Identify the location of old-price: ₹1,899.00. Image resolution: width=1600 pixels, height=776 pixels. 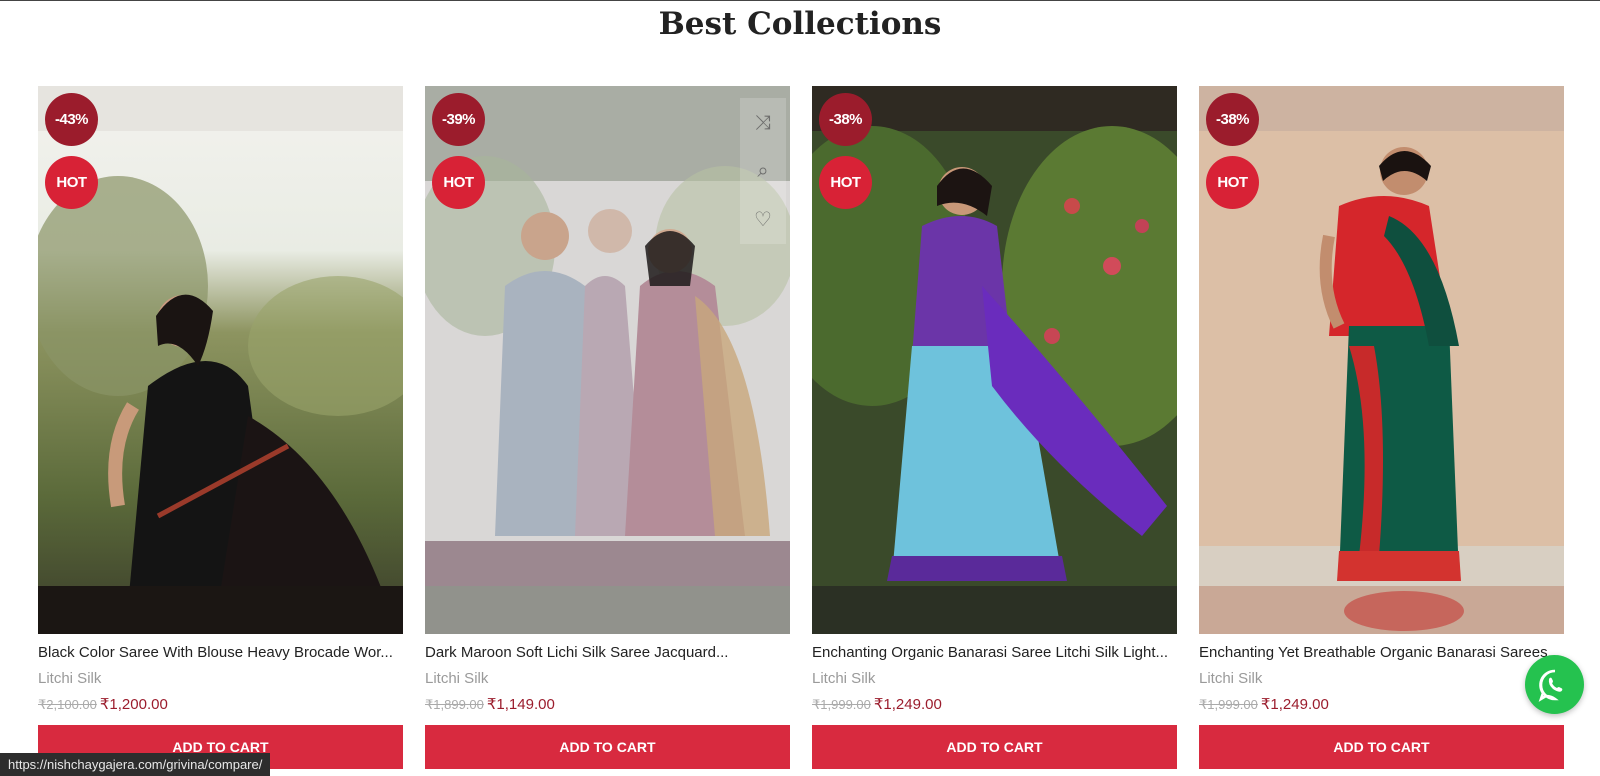
(454, 704).